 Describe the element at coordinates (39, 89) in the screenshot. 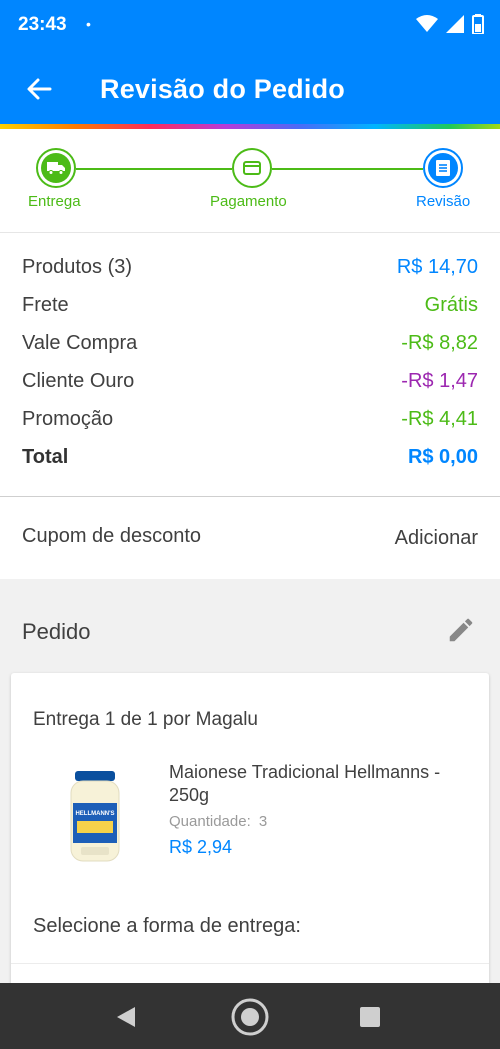

I see `back-arrow-icon` at that location.